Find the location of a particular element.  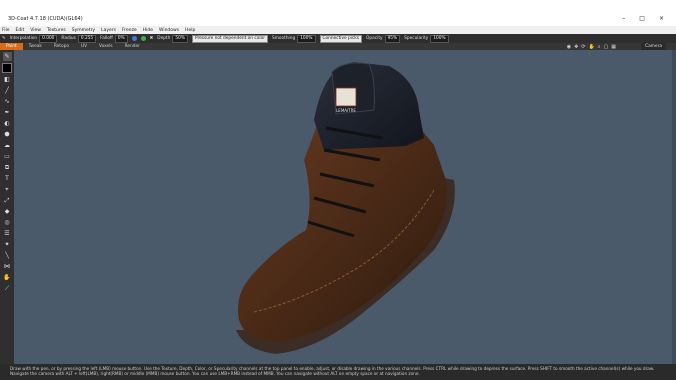

interpolation-field: 0.000 is located at coordinates (48, 38).